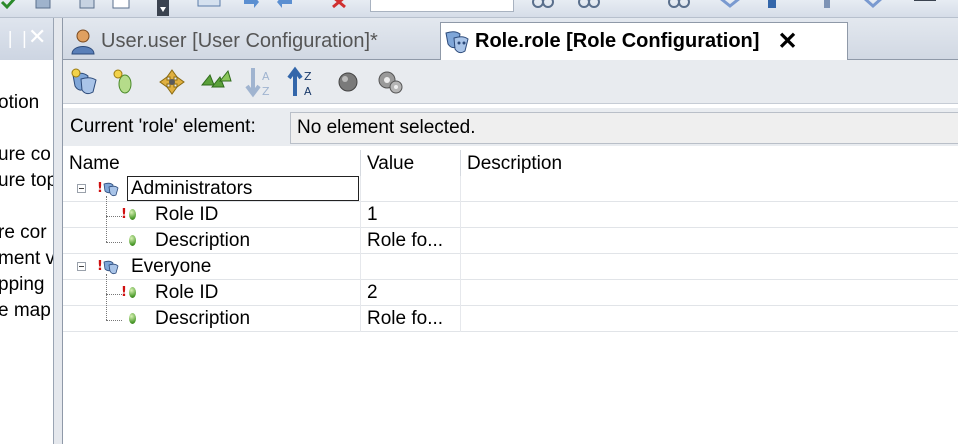 This screenshot has height=444, width=958. I want to click on table-icon, so click(121, 5).